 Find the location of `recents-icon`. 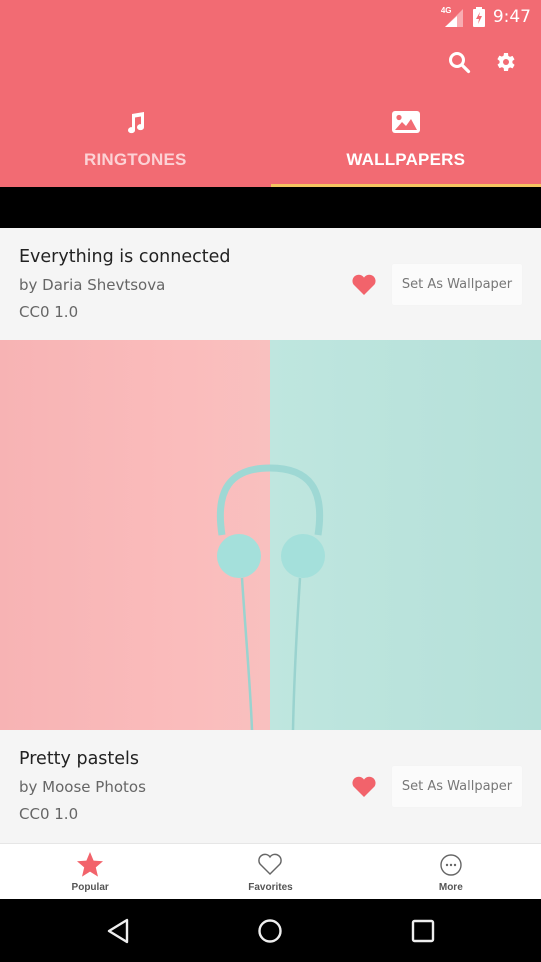

recents-icon is located at coordinates (423, 931).